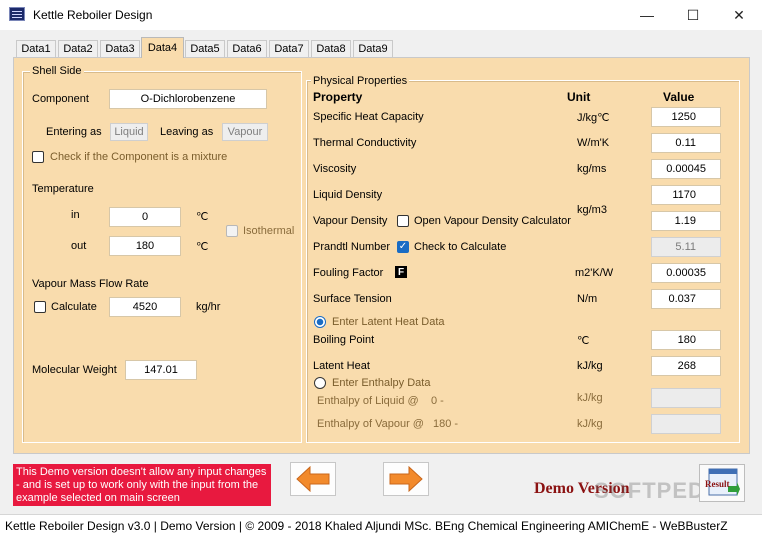  What do you see at coordinates (320, 383) in the screenshot?
I see `enthalpy-radio` at bounding box center [320, 383].